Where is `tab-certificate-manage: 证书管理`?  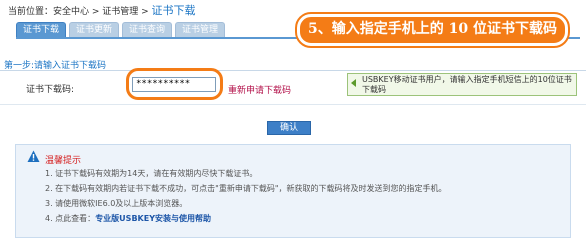
tab-certificate-manage: 证书管理 is located at coordinates (200, 30).